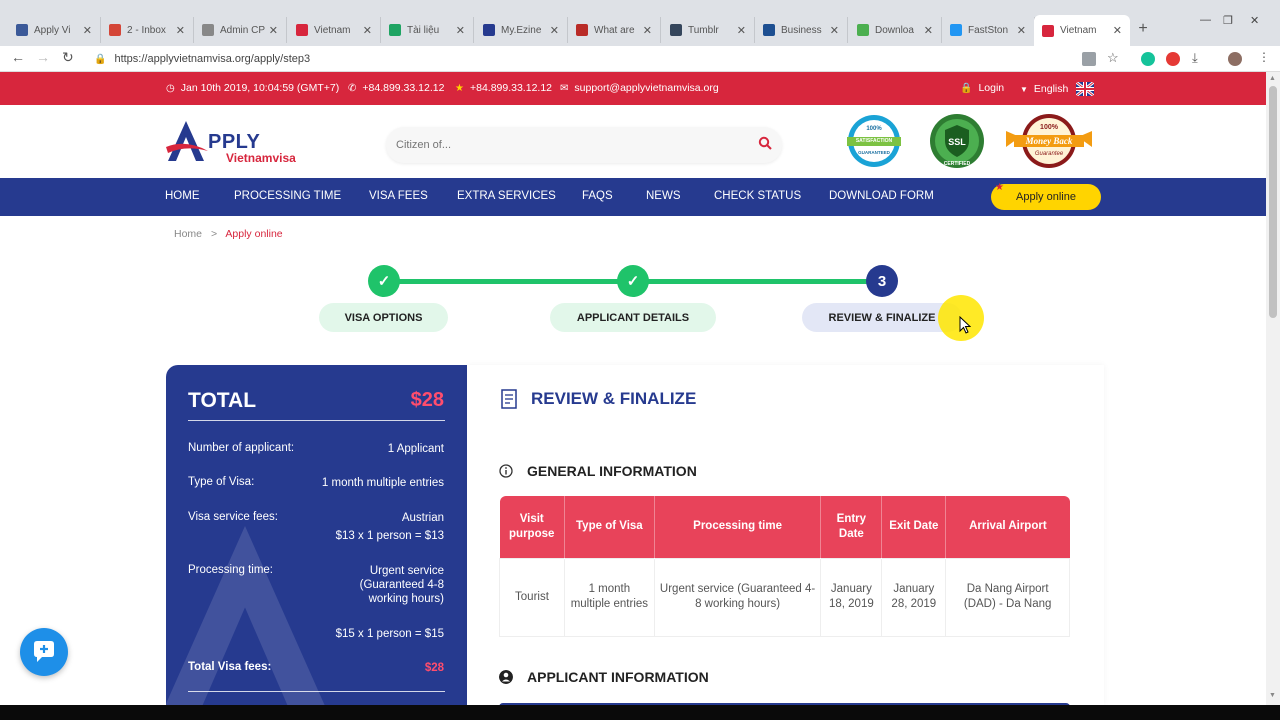 The height and width of the screenshot is (720, 1280). Describe the element at coordinates (506, 677) in the screenshot. I see `user-icon` at that location.